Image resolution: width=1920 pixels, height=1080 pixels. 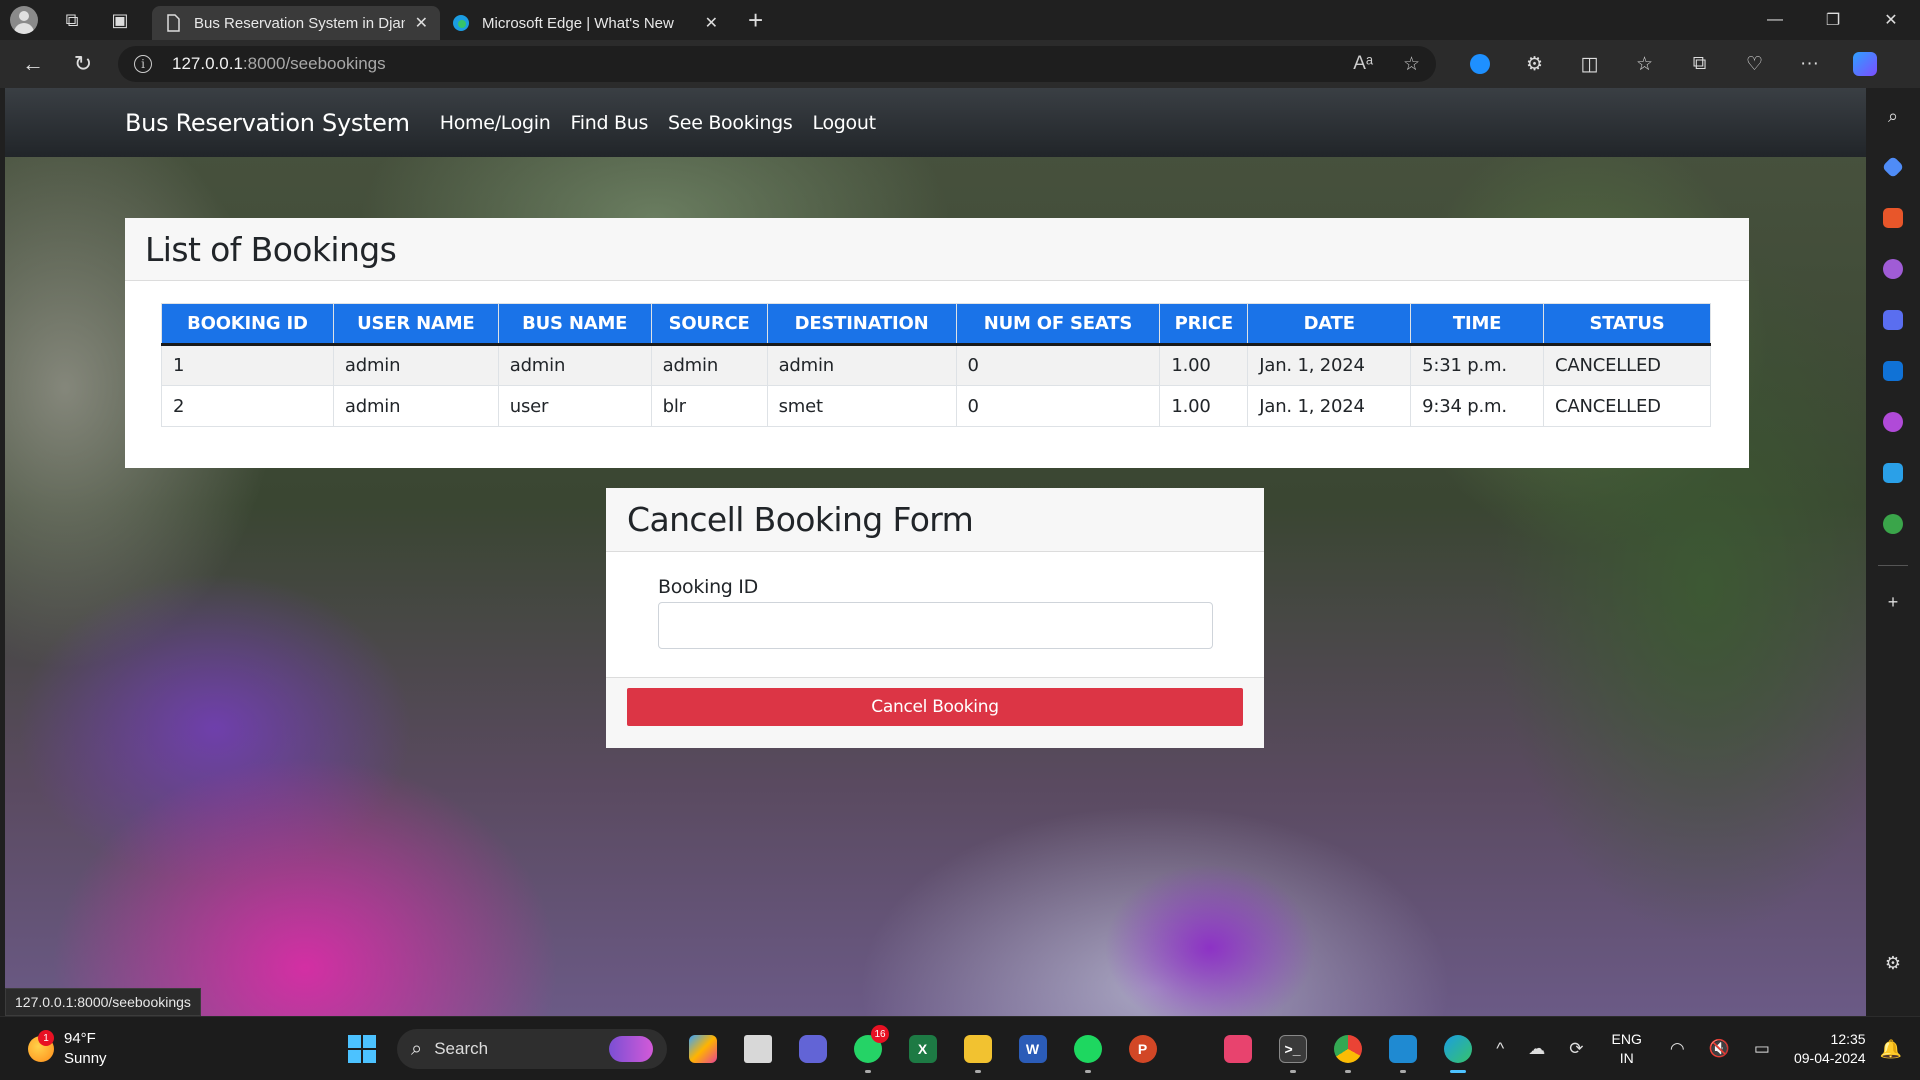 I want to click on site-info-icon: i, so click(x=143, y=64).